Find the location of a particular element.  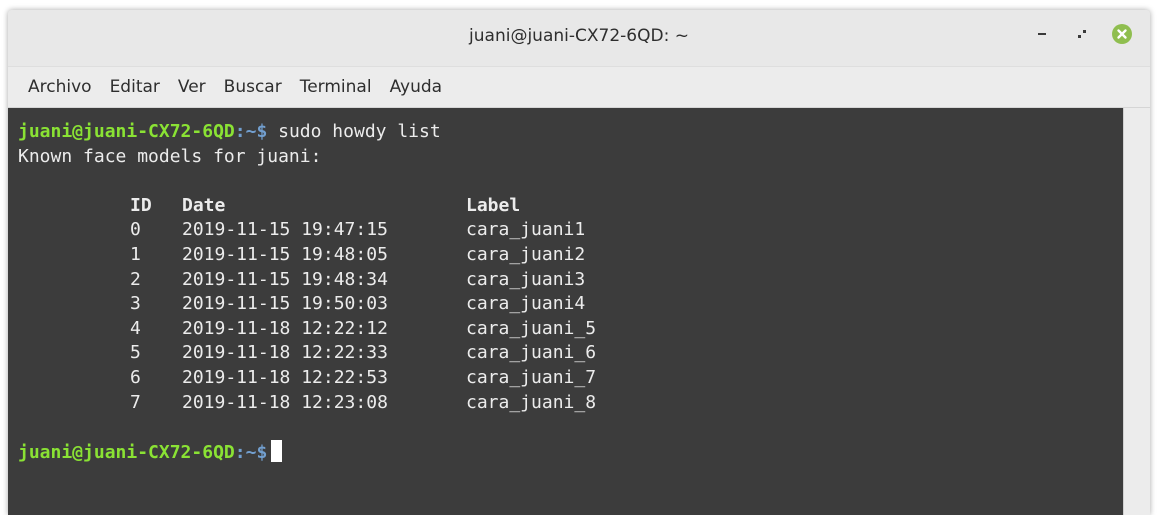

row-label: cara_juani_5 is located at coordinates (531, 328).